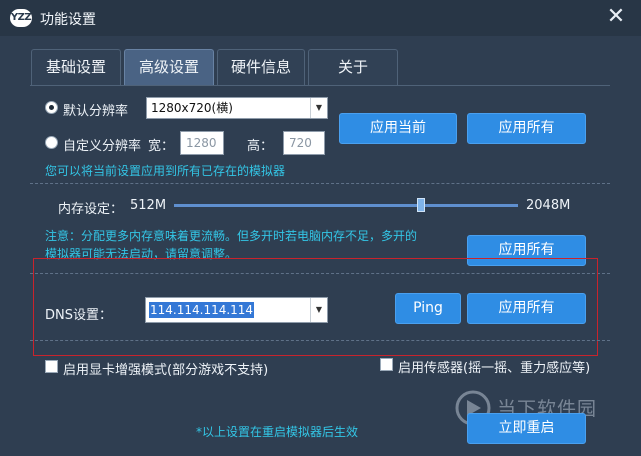  I want to click on custom-resolution-radio, so click(51, 142).